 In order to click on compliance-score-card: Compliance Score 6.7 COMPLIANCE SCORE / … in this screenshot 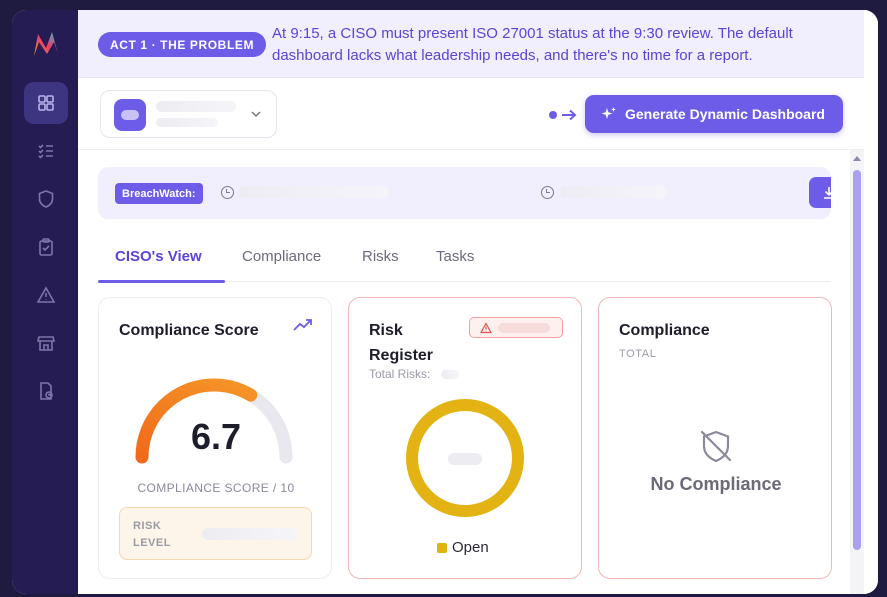, I will do `click(215, 438)`.